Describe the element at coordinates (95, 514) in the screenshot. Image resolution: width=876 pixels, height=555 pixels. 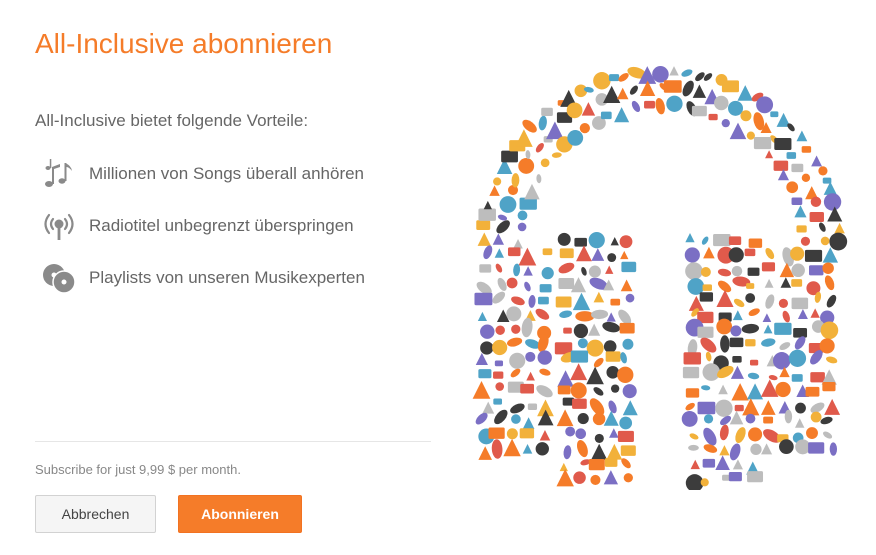
I see `cancel-button: Abbrechen` at that location.